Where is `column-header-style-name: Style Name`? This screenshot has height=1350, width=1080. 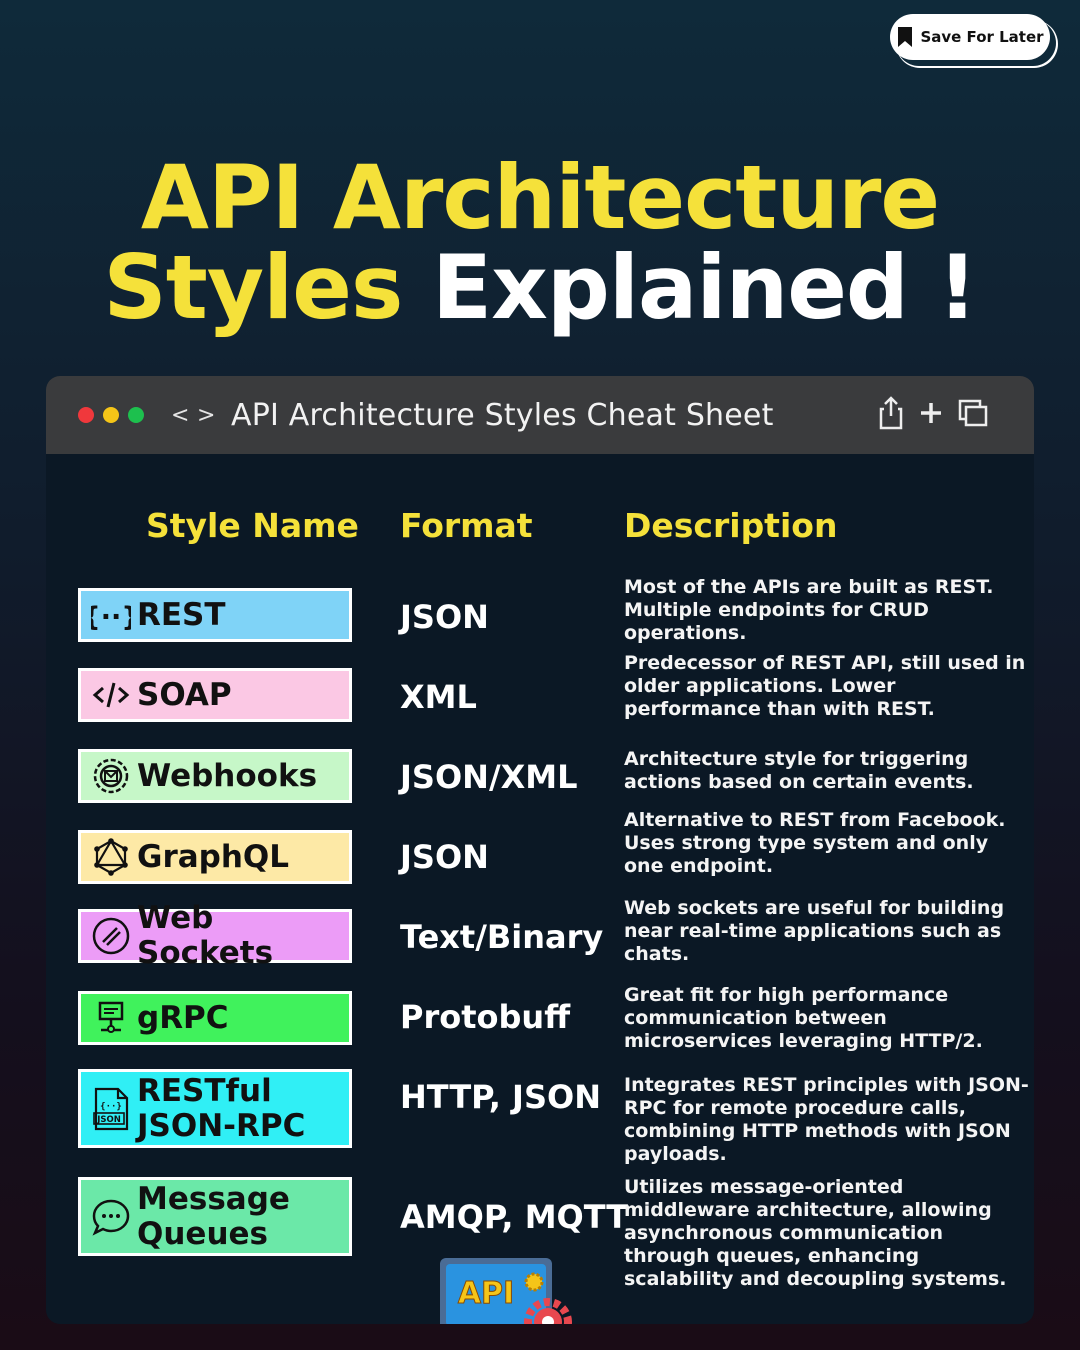 column-header-style-name: Style Name is located at coordinates (252, 525).